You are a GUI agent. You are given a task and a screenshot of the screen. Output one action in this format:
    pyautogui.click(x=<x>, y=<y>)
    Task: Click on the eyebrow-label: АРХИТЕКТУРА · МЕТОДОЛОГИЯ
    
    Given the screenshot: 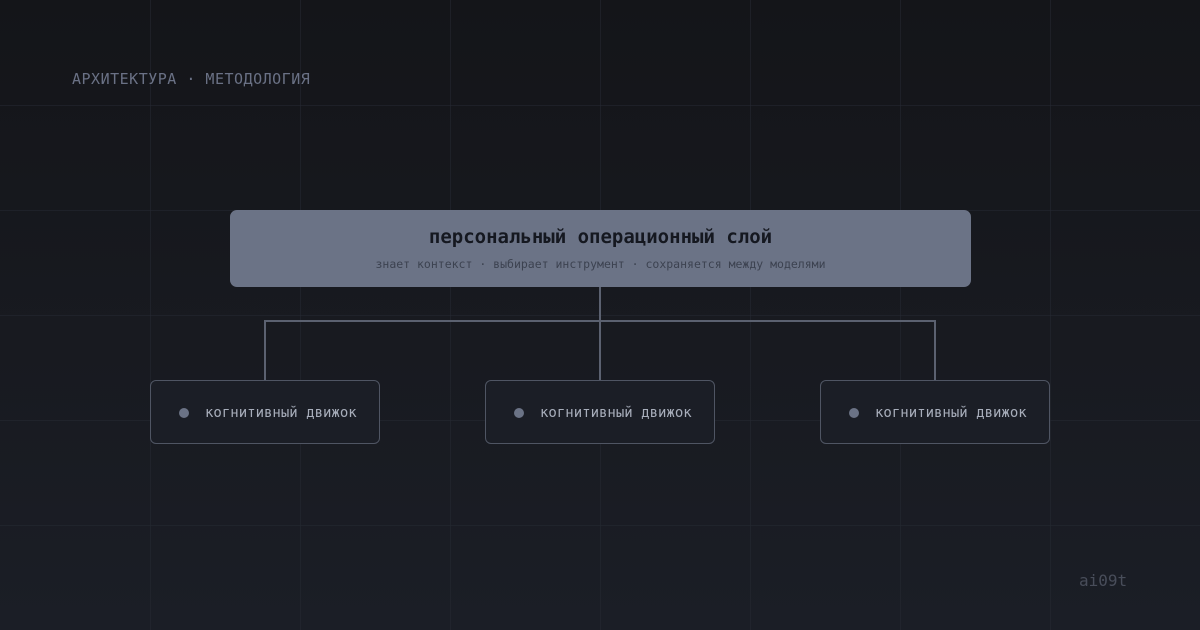 What is the action you would take?
    pyautogui.click(x=191, y=79)
    